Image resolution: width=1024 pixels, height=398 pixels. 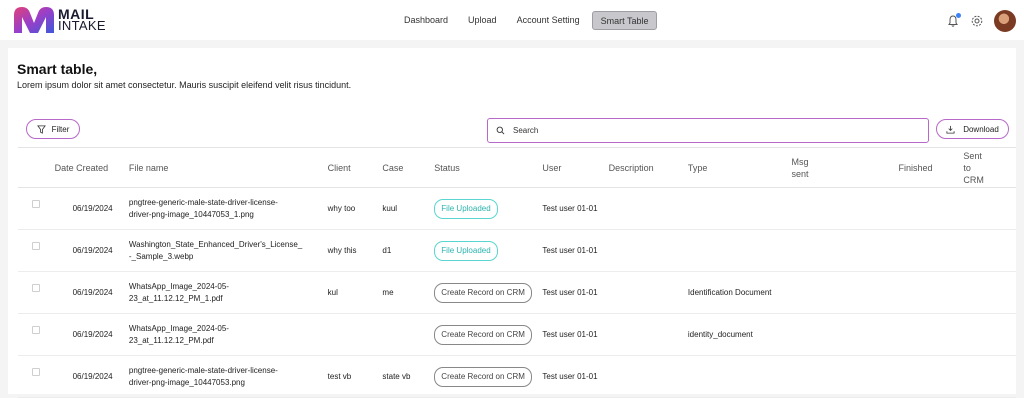 What do you see at coordinates (739, 334) in the screenshot?
I see `cell-type: identity_document` at bounding box center [739, 334].